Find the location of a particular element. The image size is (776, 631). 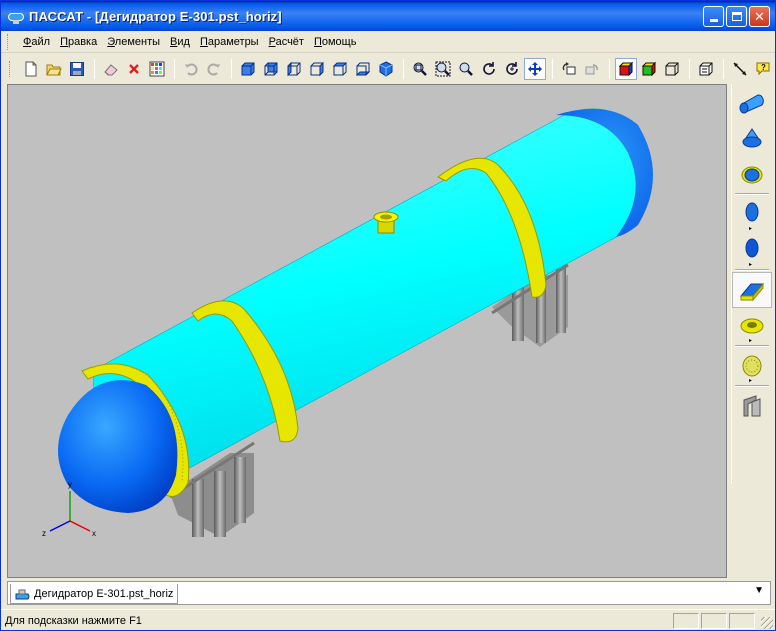

view-iso-button is located at coordinates (386, 69).